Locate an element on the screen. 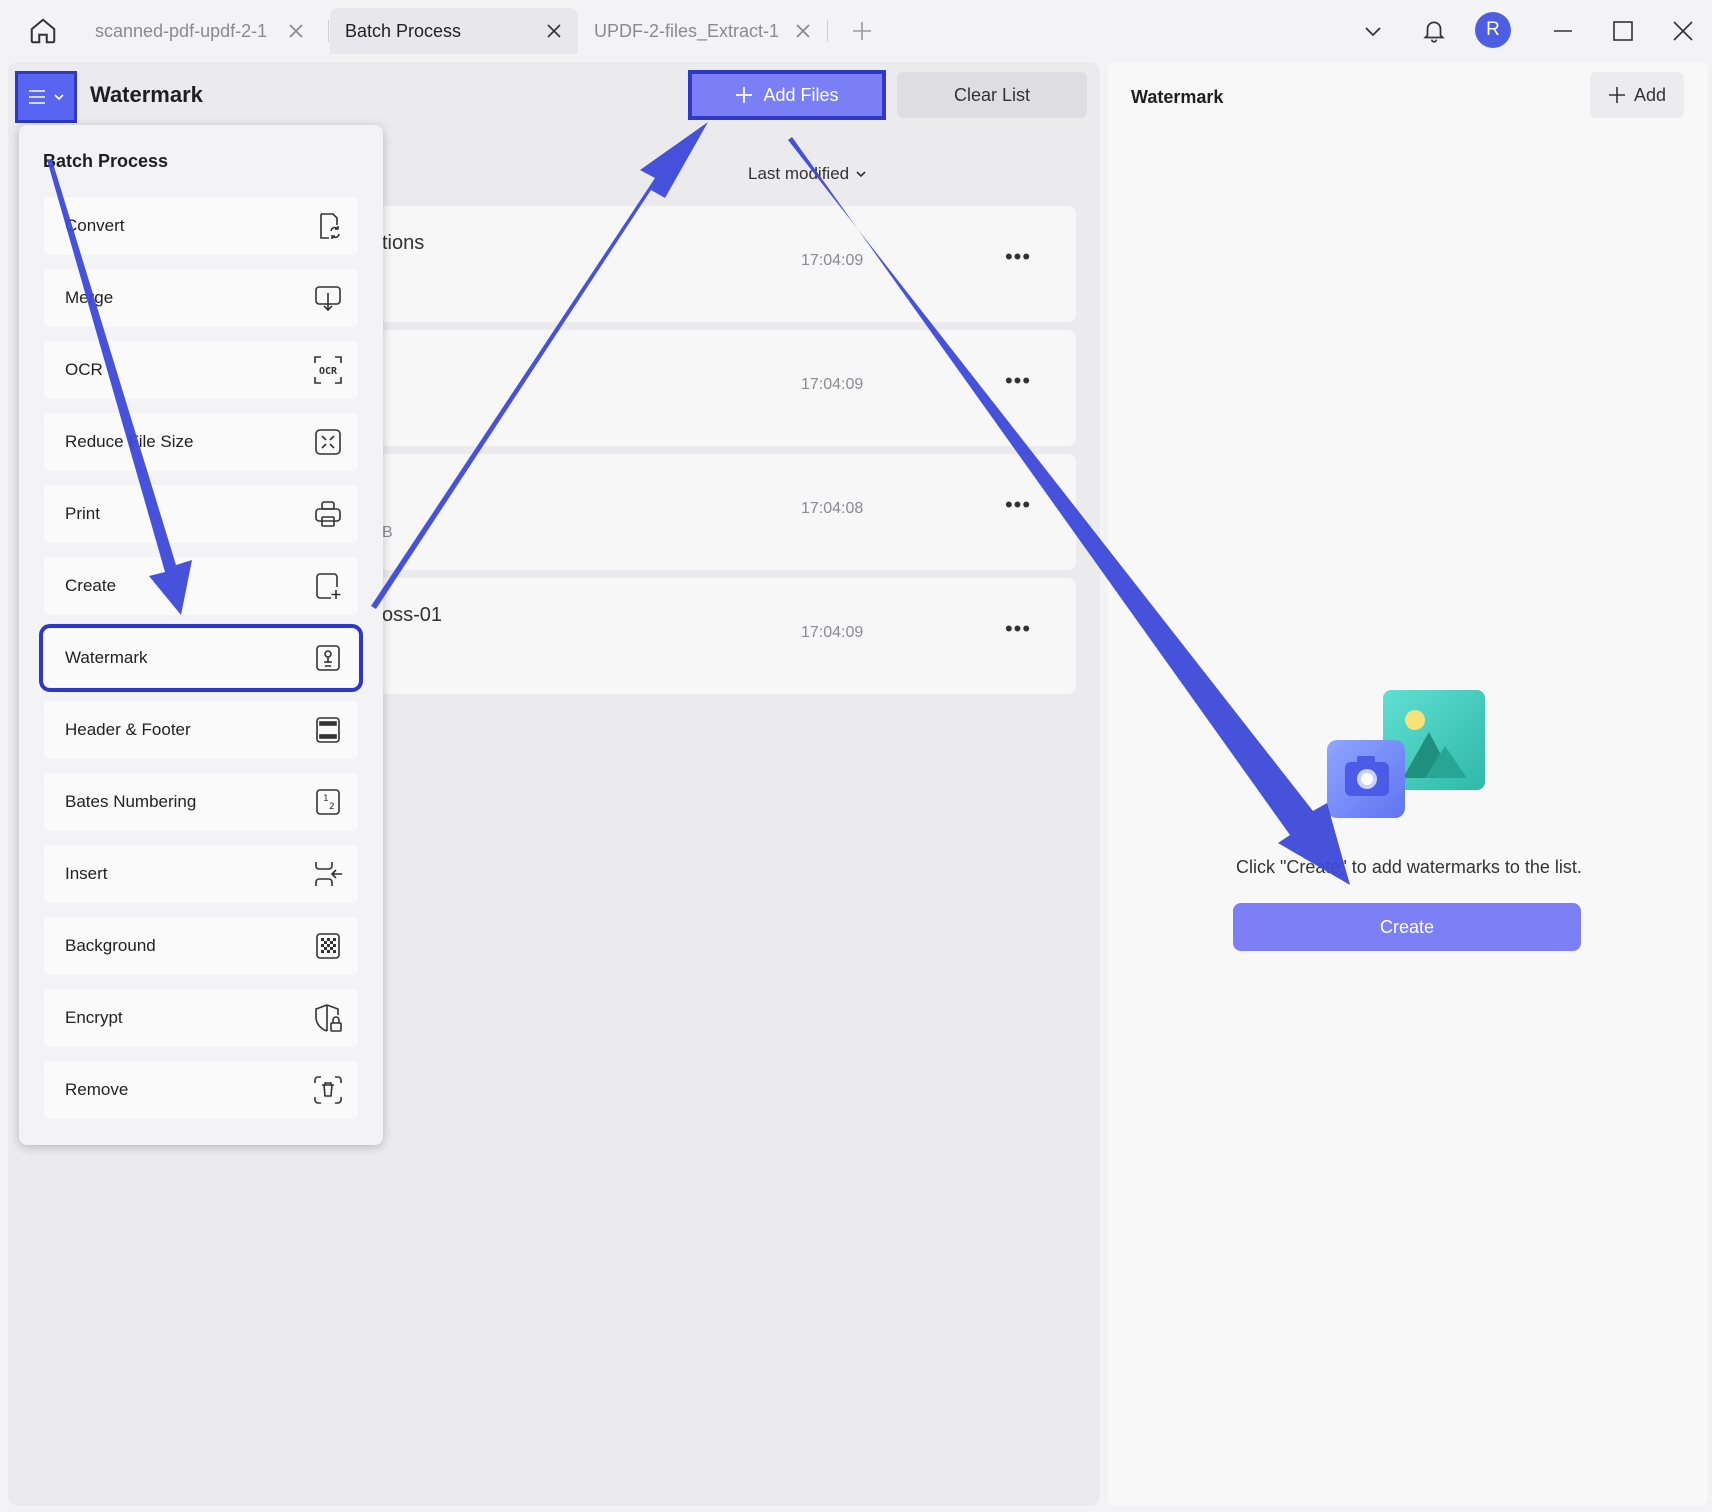 The width and height of the screenshot is (1712, 1512). sort-label: Last modified is located at coordinates (799, 173).